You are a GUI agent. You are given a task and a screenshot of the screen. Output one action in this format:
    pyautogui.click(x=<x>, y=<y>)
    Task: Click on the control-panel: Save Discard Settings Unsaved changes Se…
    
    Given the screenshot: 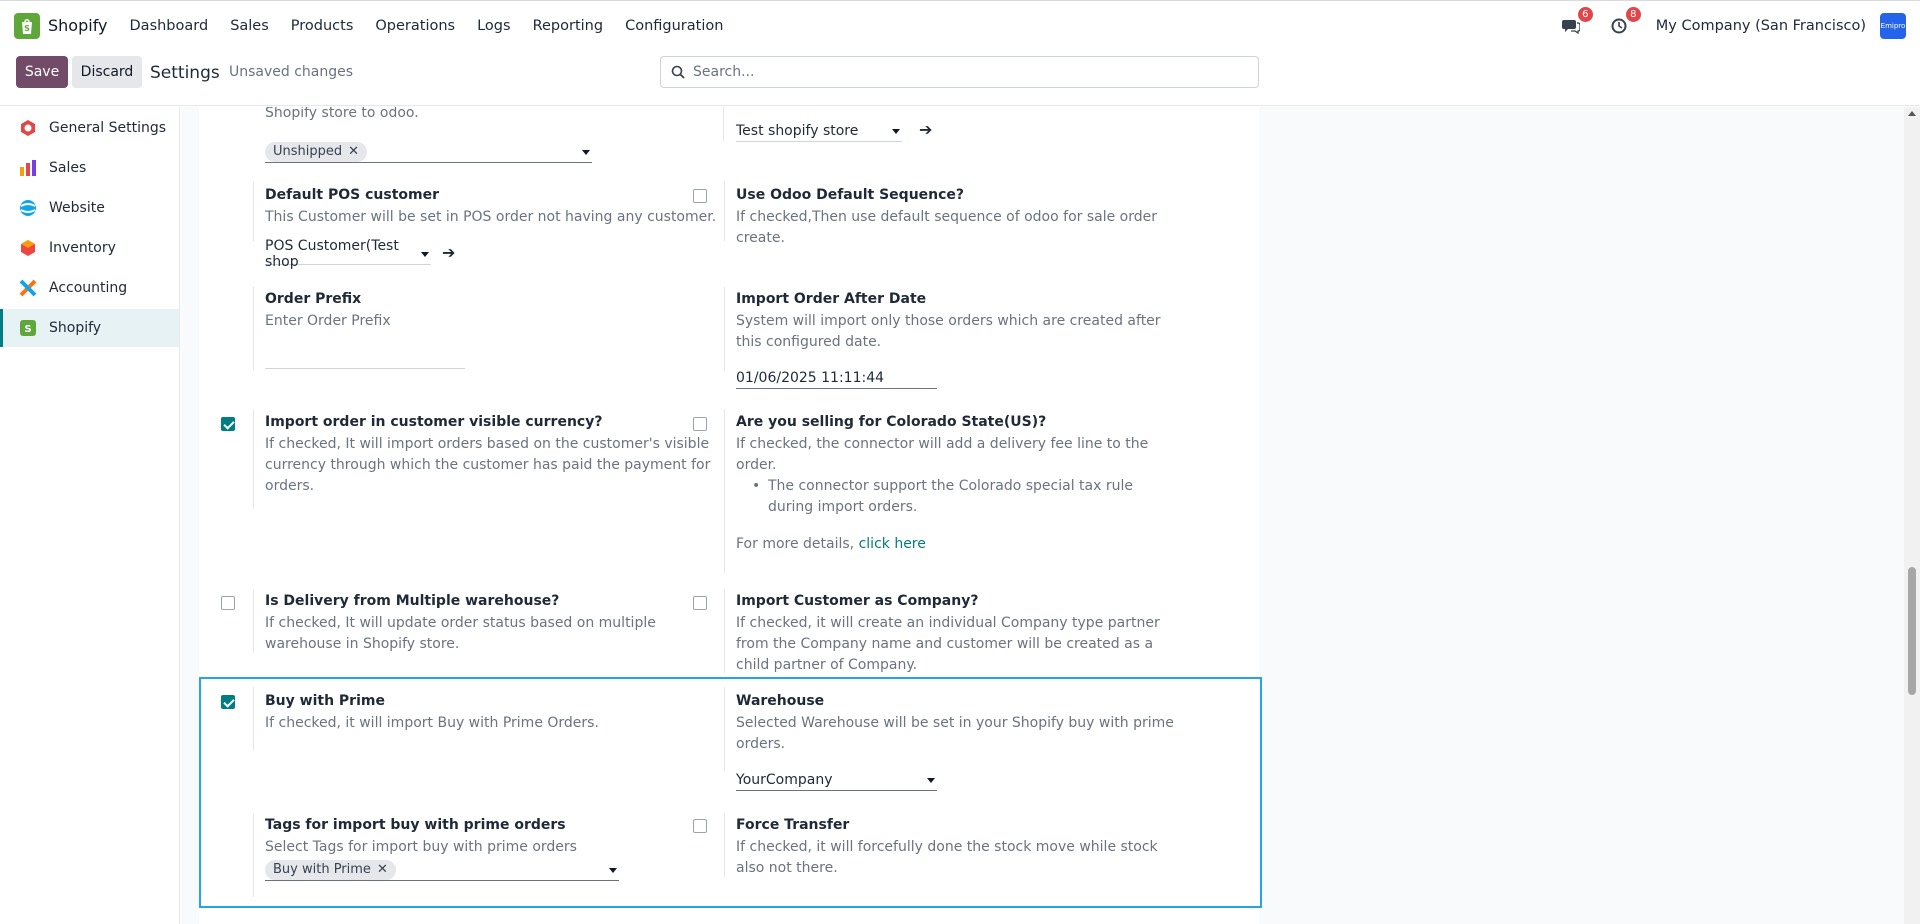 What is the action you would take?
    pyautogui.click(x=960, y=78)
    